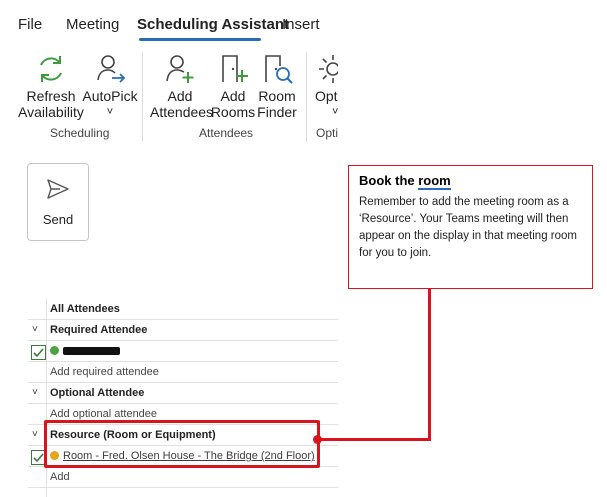 Image resolution: width=607 pixels, height=497 pixels. Describe the element at coordinates (51, 112) in the screenshot. I see `refresh-label-2: Availability` at that location.